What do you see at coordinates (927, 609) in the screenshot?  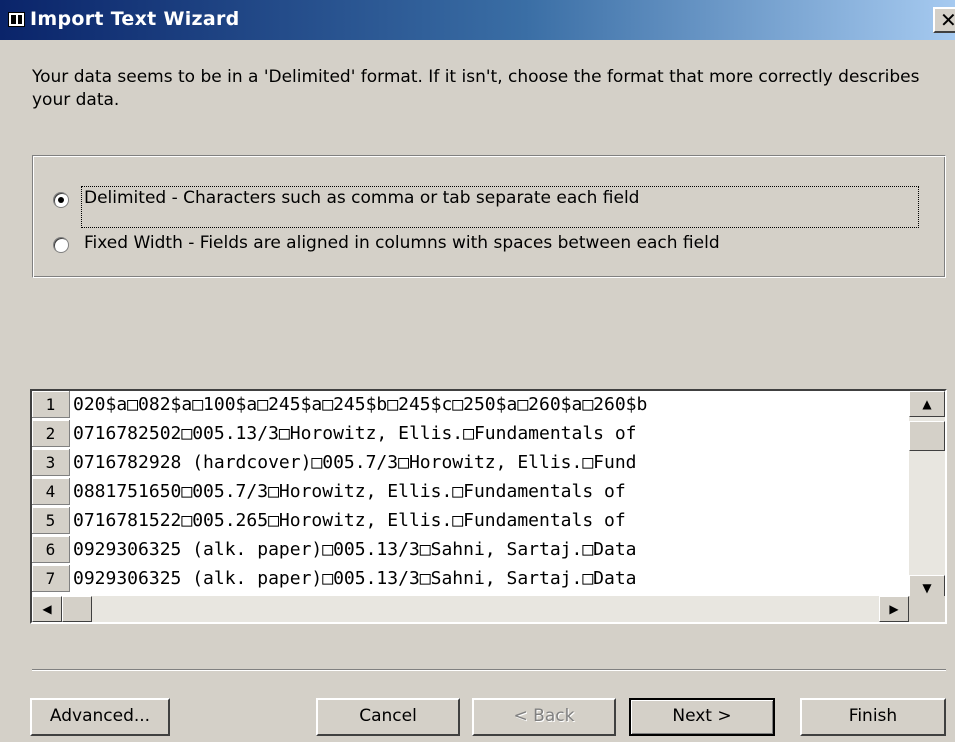 I see `scrollbar-corner` at bounding box center [927, 609].